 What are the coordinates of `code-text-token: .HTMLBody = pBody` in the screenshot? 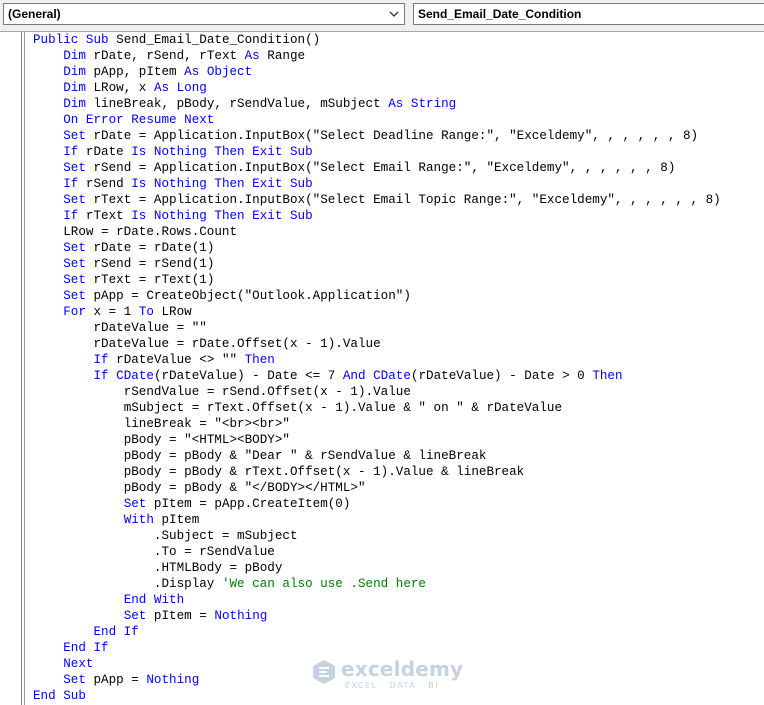 It's located at (218, 568).